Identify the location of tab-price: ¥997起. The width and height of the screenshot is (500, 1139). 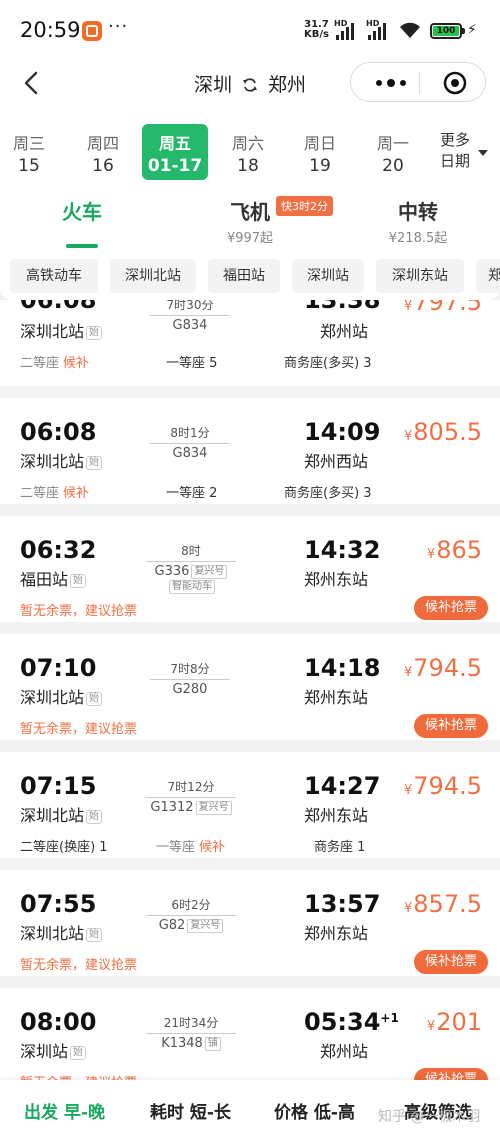
(250, 238).